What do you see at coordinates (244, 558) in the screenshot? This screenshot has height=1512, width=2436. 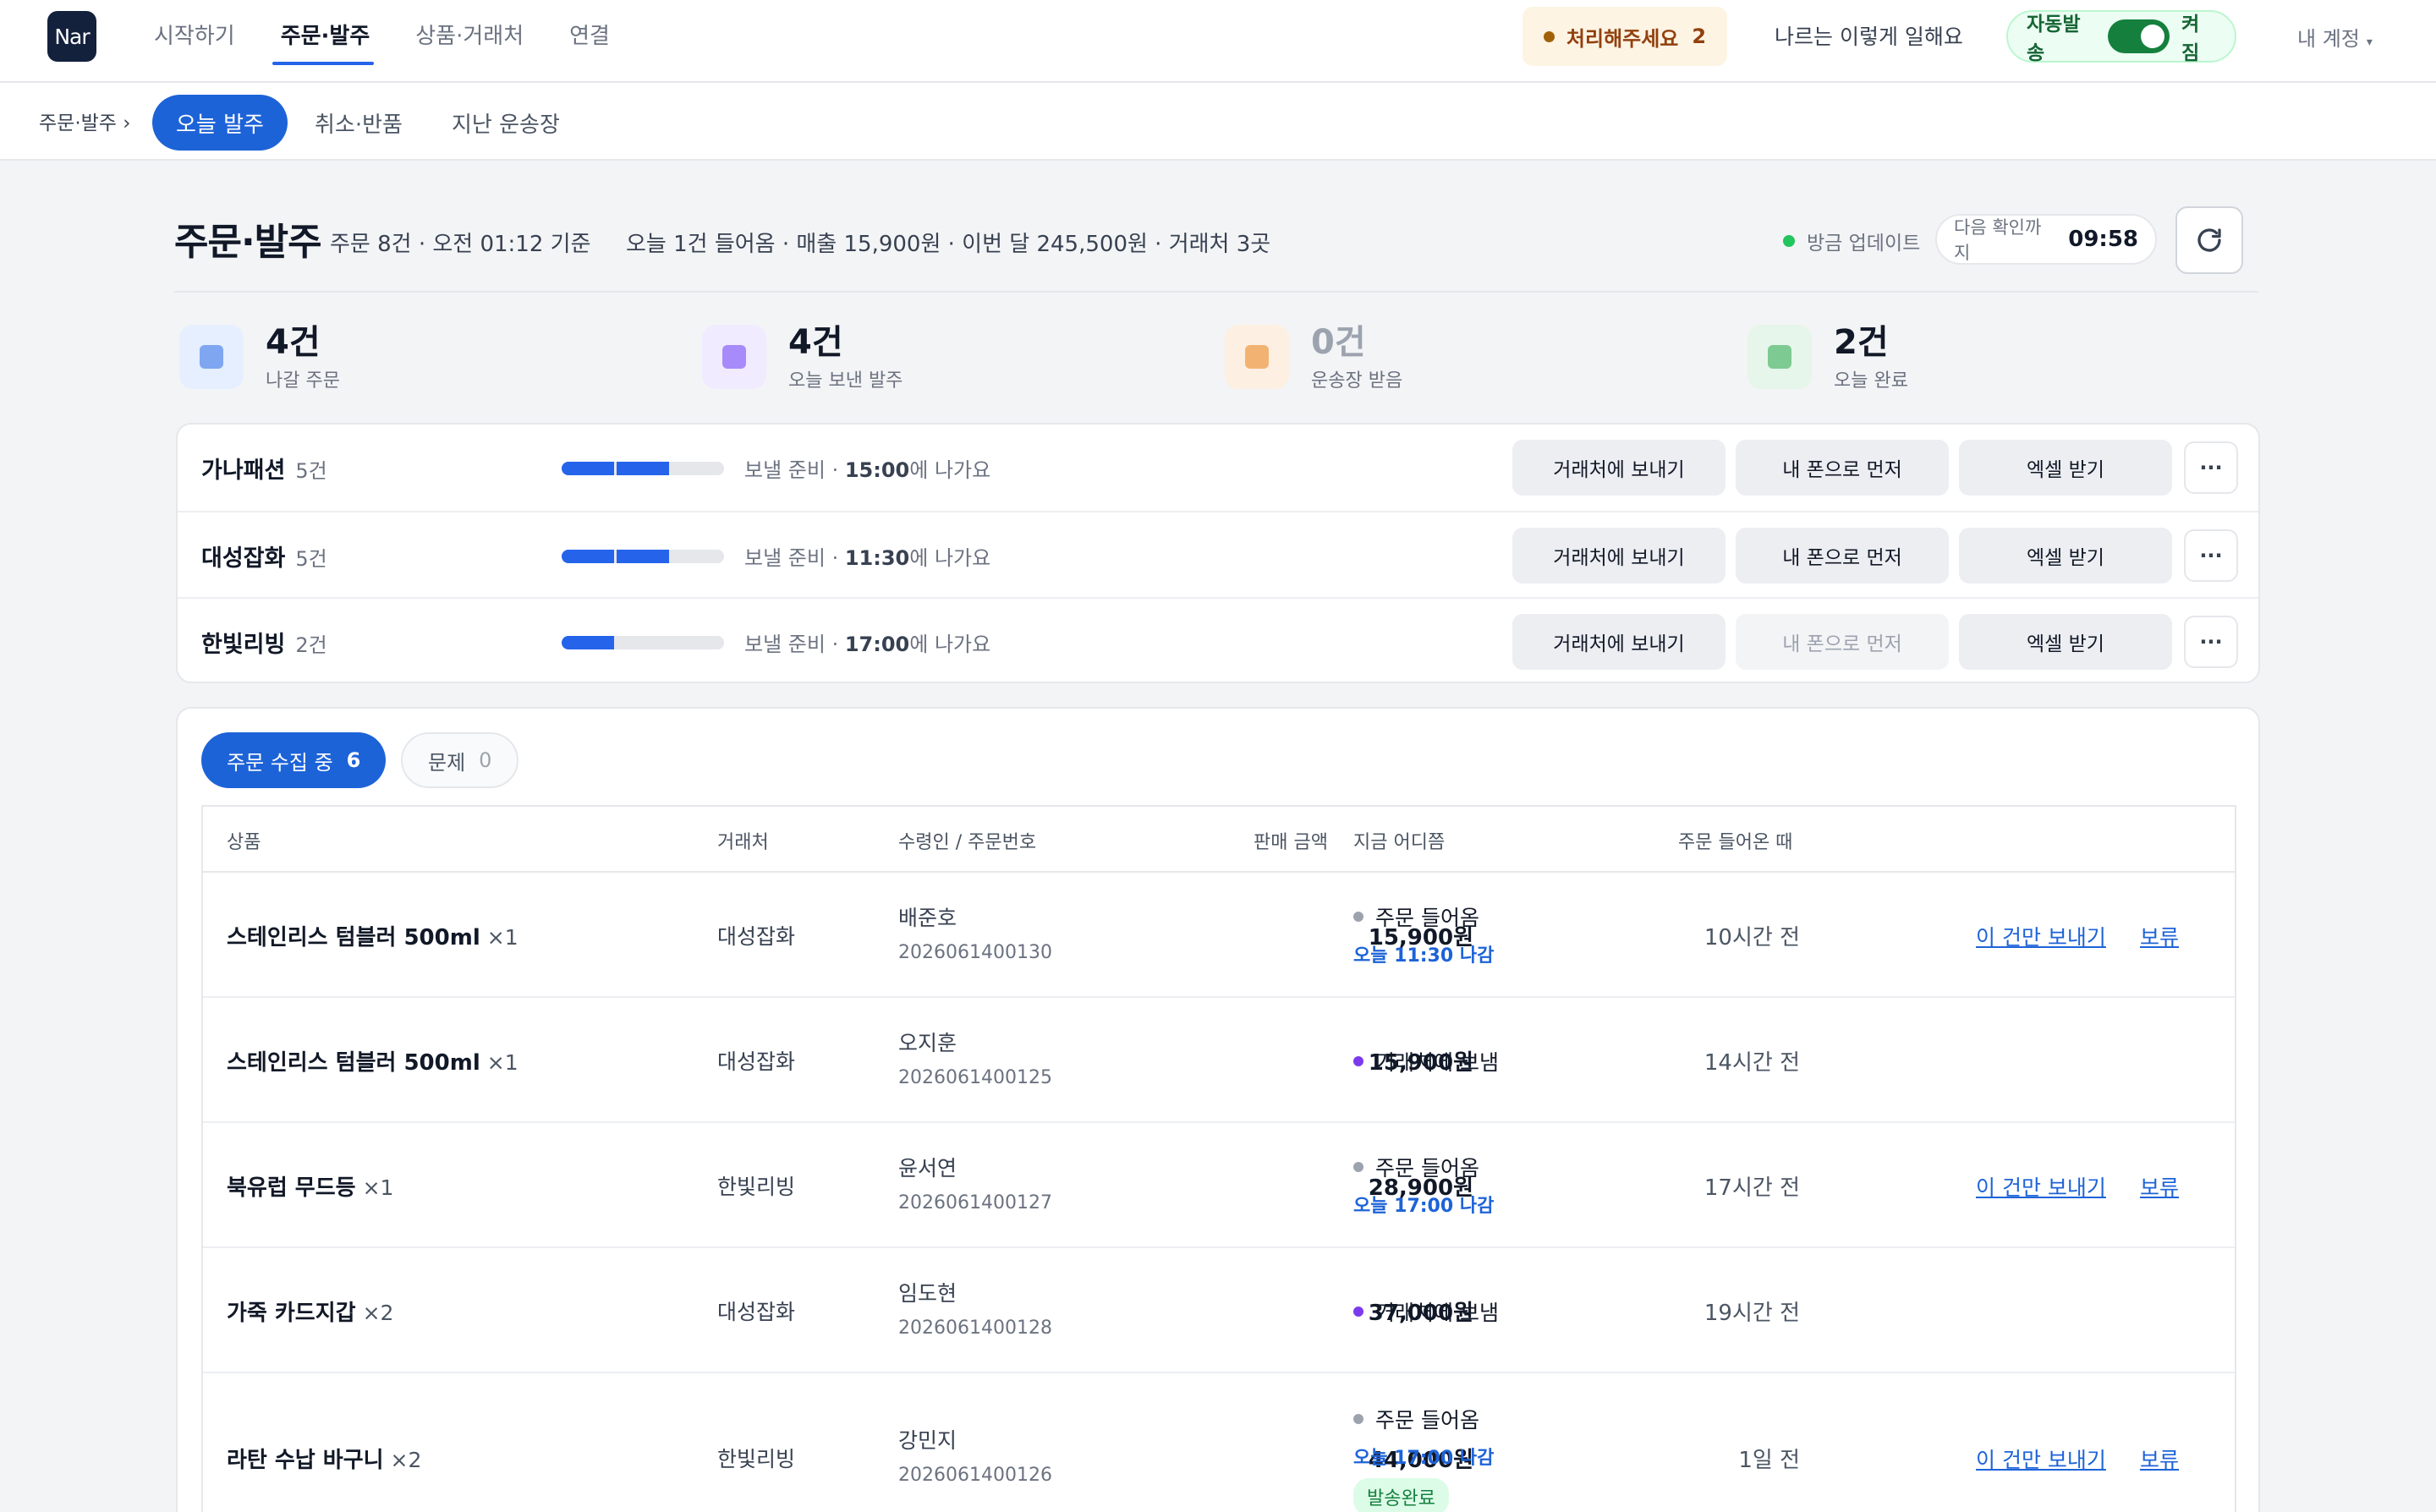 I see `vendor-name-label: 대성잡화` at bounding box center [244, 558].